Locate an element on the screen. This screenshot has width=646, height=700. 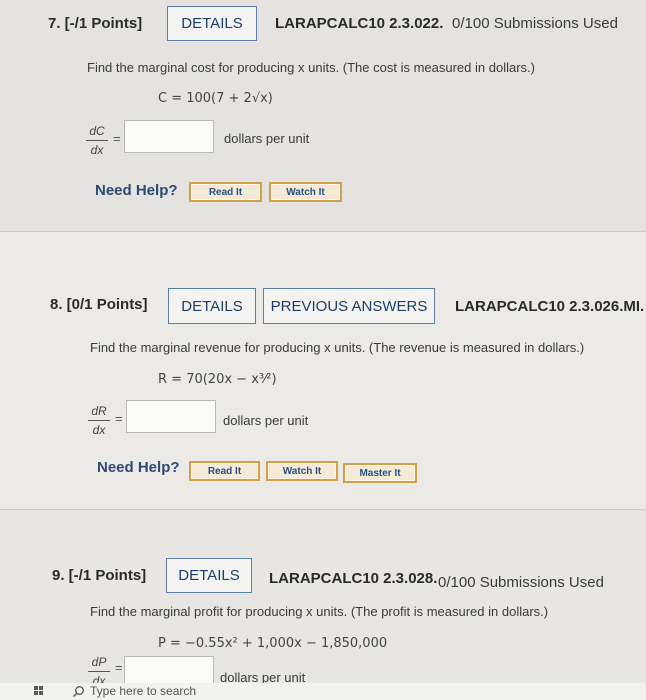
taskbar: Type here to search is located at coordinates (323, 691).